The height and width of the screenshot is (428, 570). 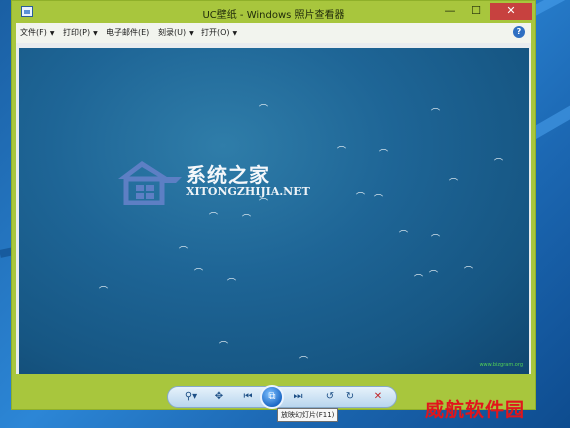 What do you see at coordinates (511, 11) in the screenshot?
I see `close-button: ✕` at bounding box center [511, 11].